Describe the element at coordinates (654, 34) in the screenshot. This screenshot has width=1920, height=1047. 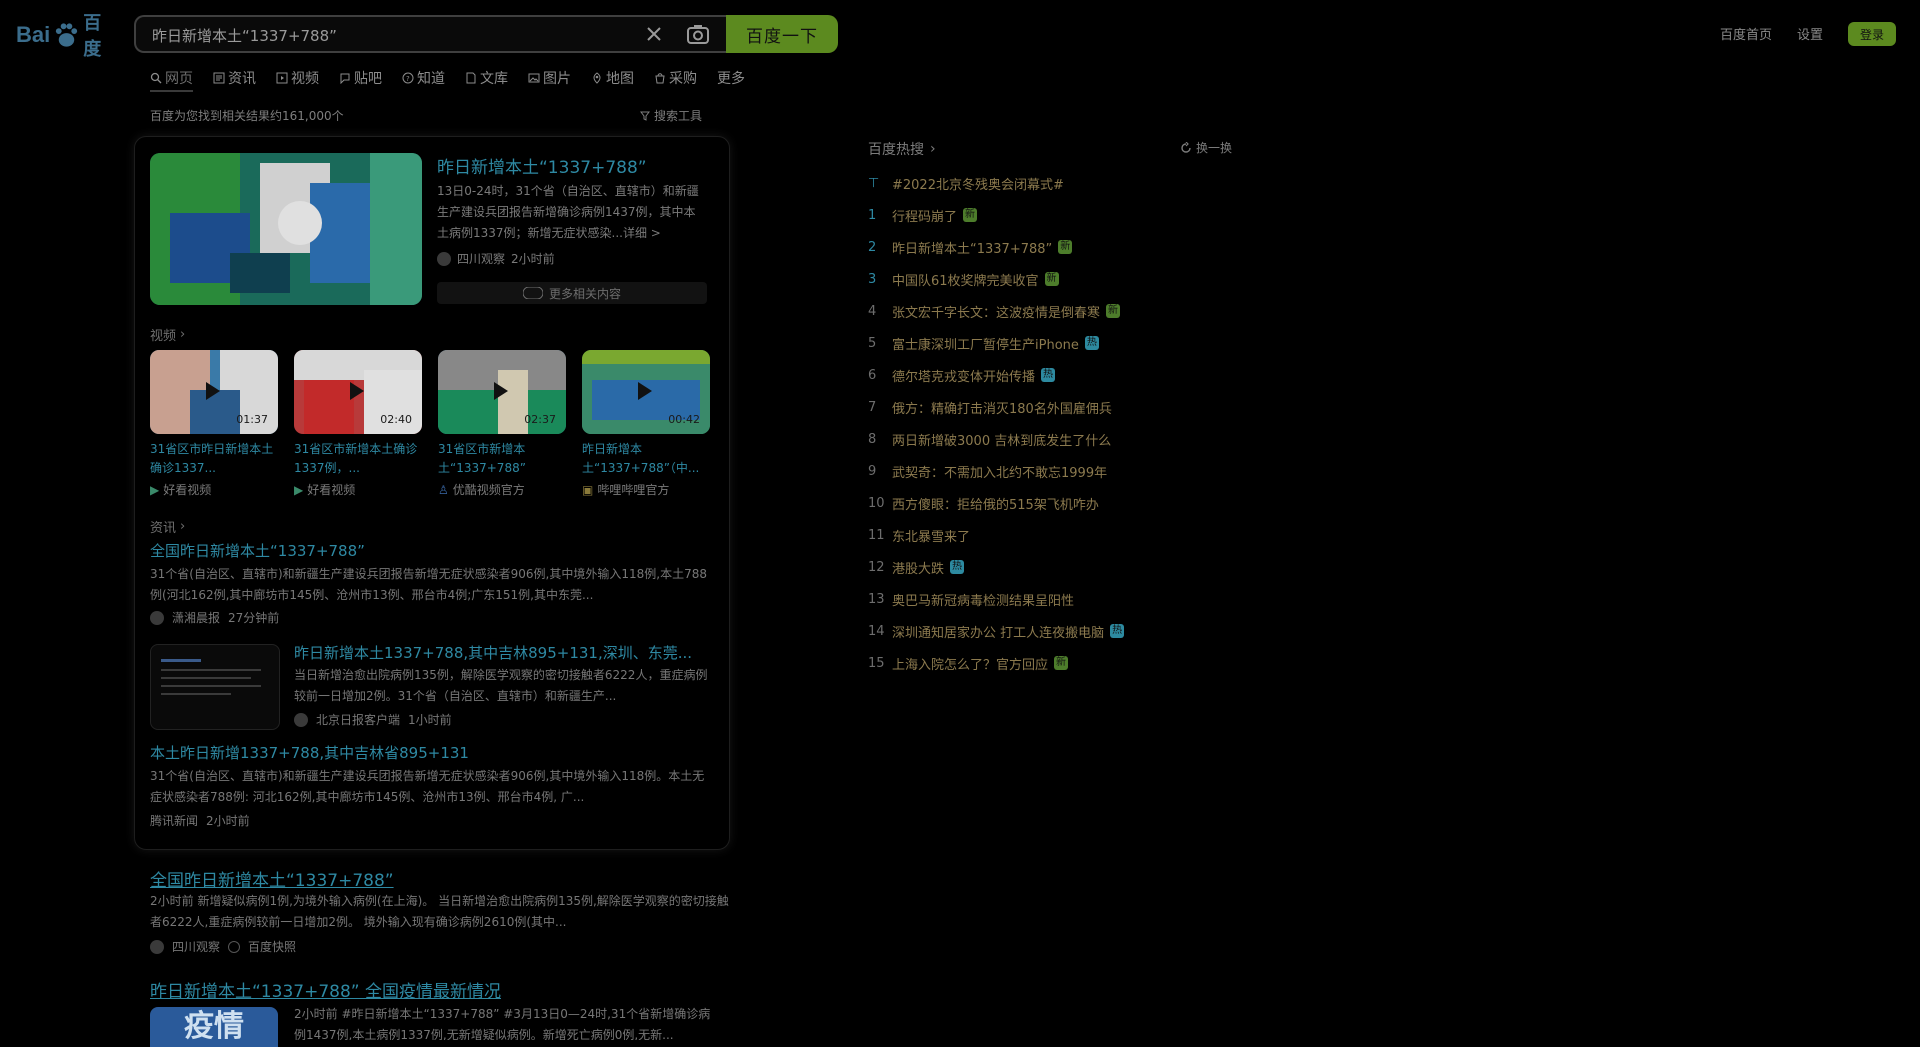
I see `clear-icon` at that location.